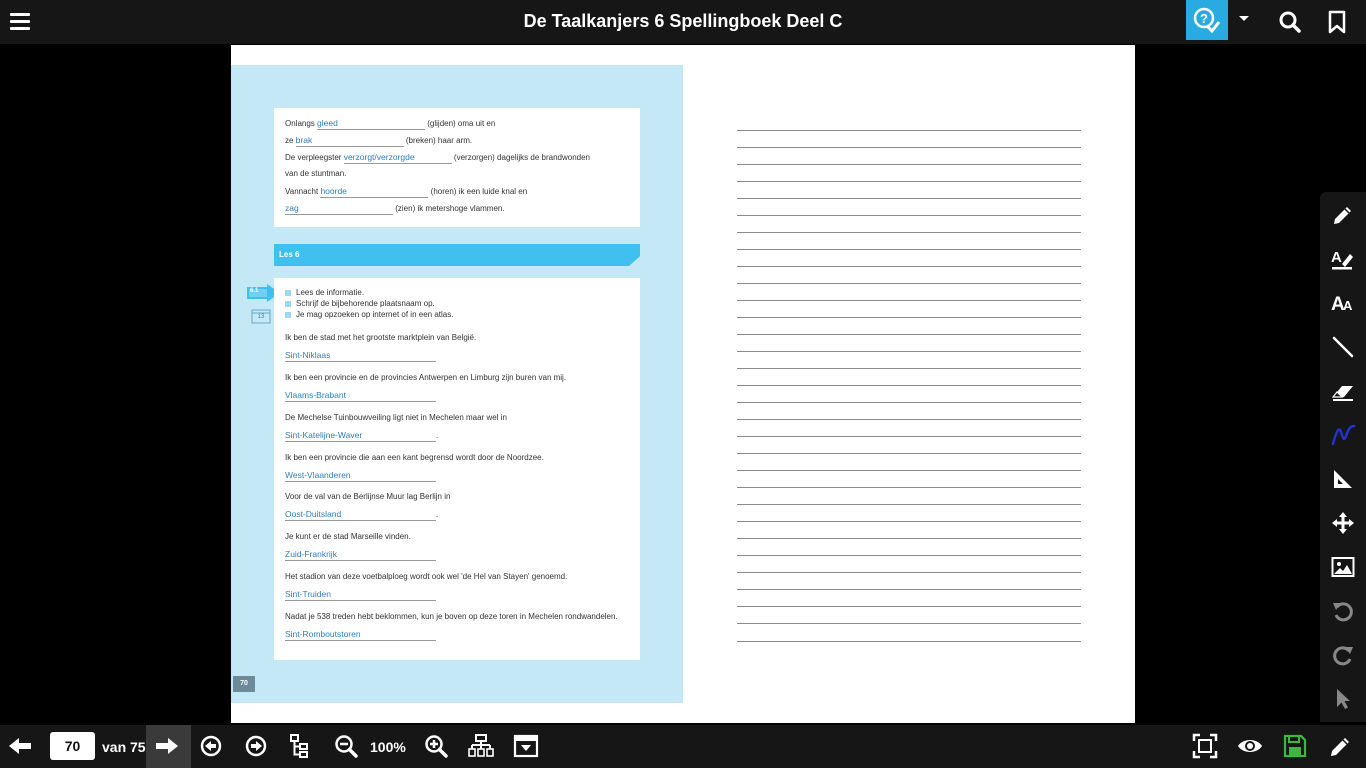  Describe the element at coordinates (481, 746) in the screenshot. I see `network-icon` at that location.